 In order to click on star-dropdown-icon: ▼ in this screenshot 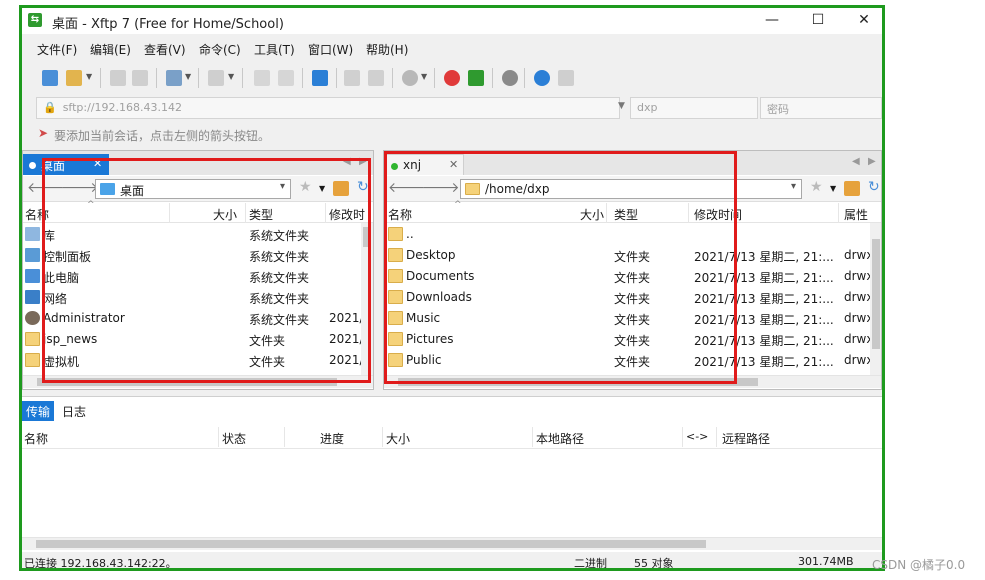, I will do `click(833, 188)`.